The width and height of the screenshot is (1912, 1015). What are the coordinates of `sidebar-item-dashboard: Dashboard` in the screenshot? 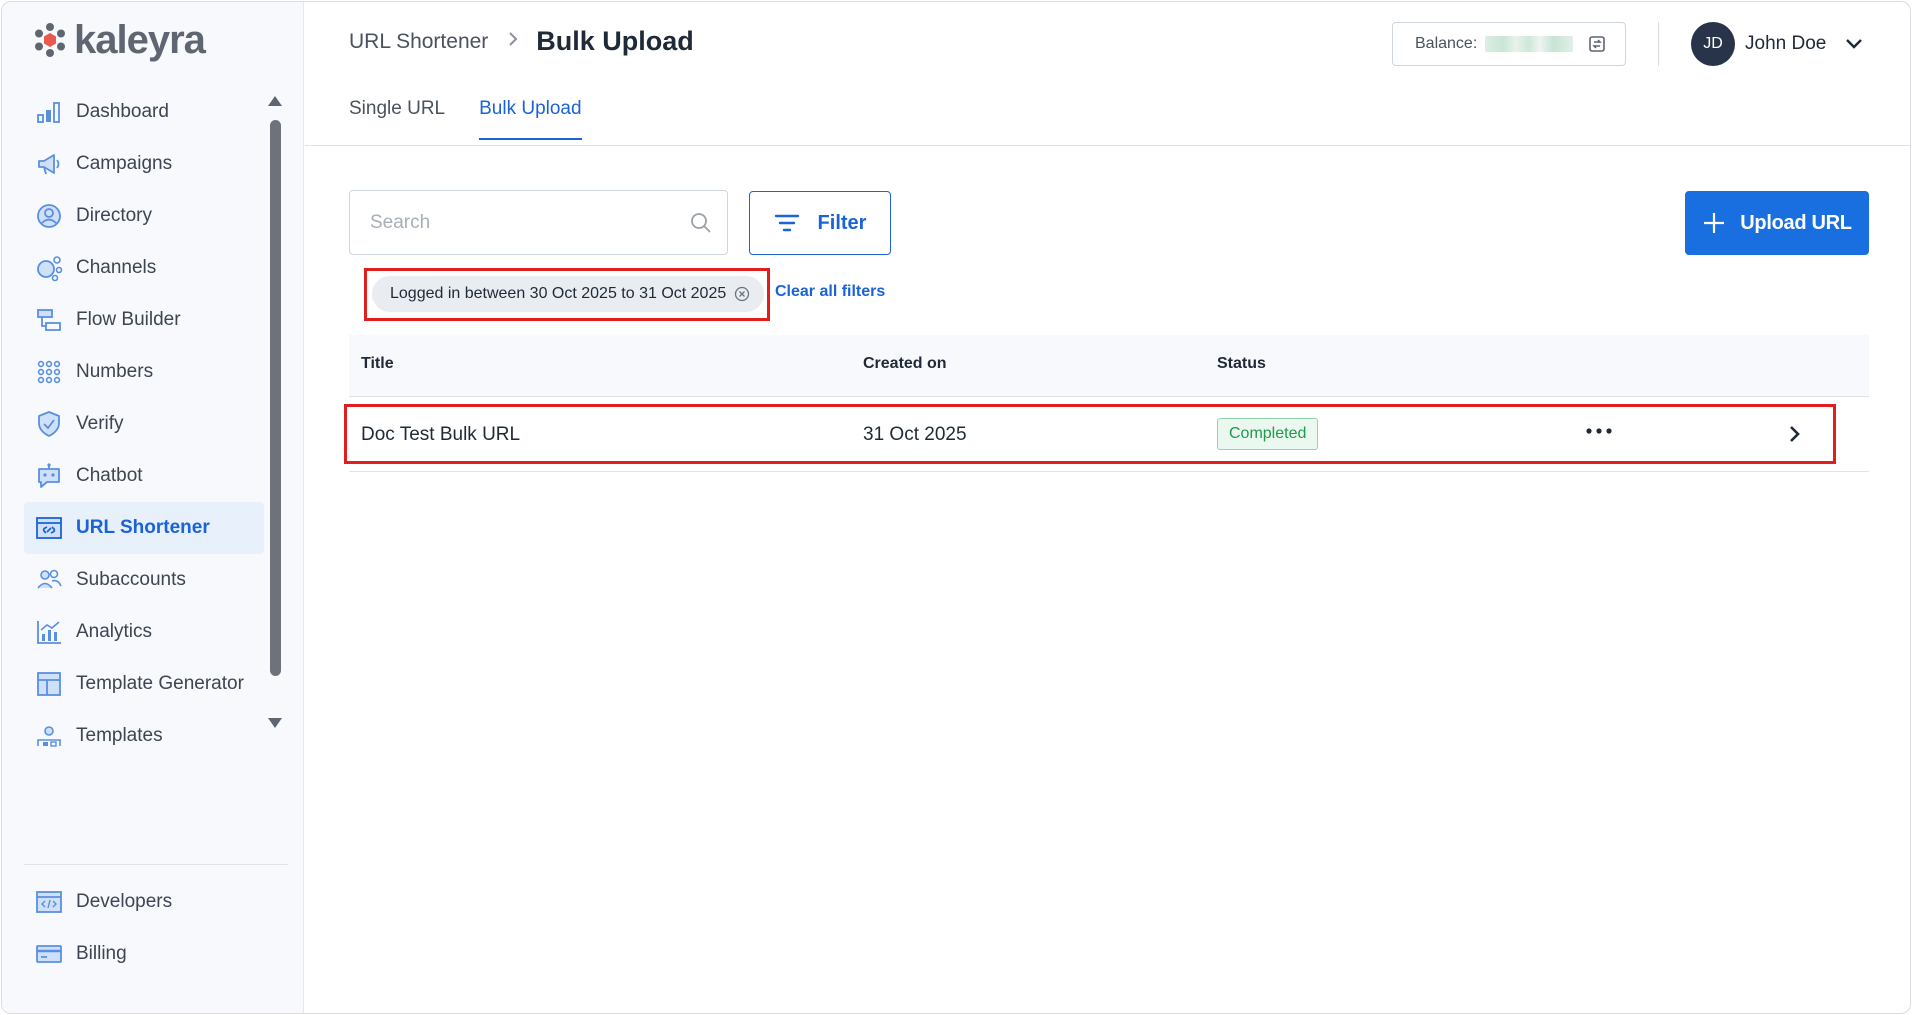 It's located at (144, 112).